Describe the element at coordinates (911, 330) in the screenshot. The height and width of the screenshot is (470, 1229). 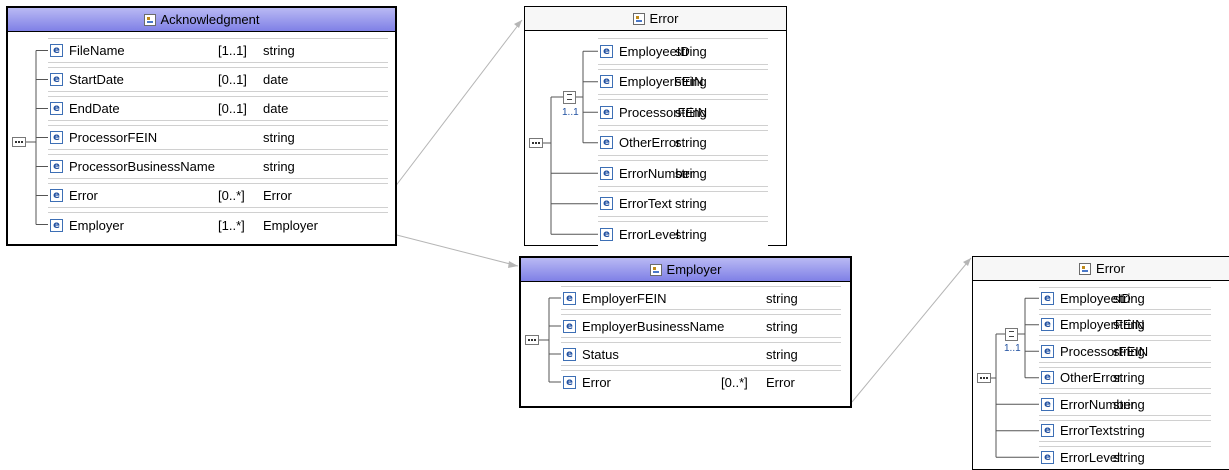
I see `connector-employer-error` at that location.